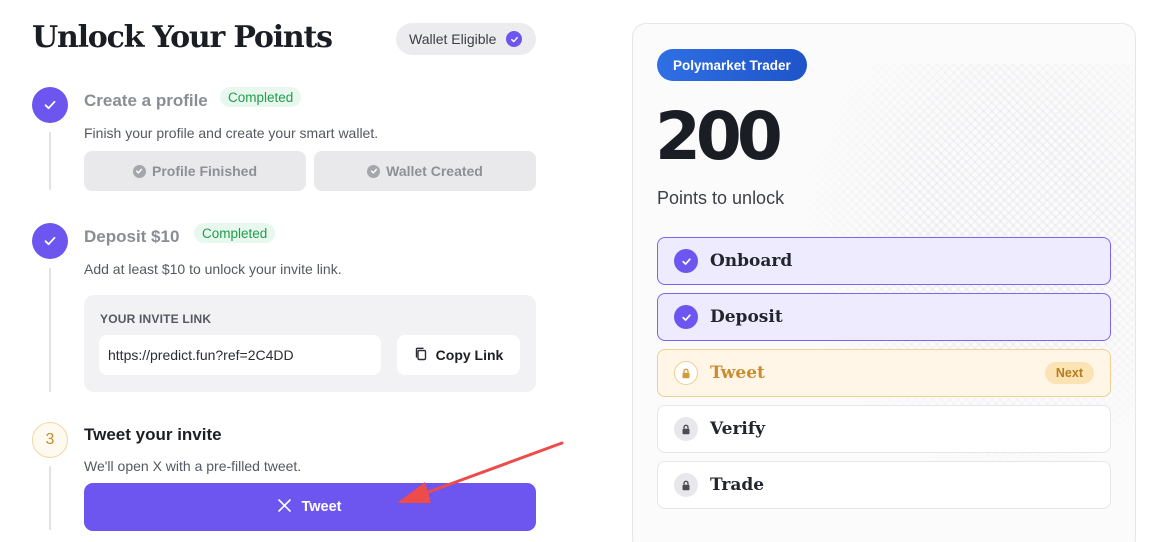  What do you see at coordinates (453, 39) in the screenshot?
I see `wallet-eligible-label: Wallet Eligible` at bounding box center [453, 39].